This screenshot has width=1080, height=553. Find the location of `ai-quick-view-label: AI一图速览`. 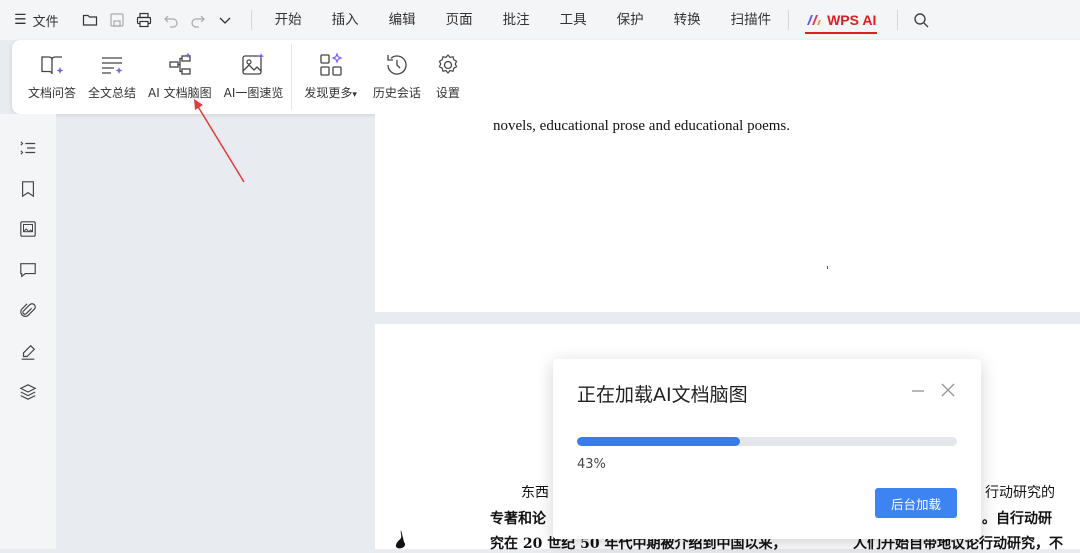

ai-quick-view-label: AI一图速览 is located at coordinates (253, 93).